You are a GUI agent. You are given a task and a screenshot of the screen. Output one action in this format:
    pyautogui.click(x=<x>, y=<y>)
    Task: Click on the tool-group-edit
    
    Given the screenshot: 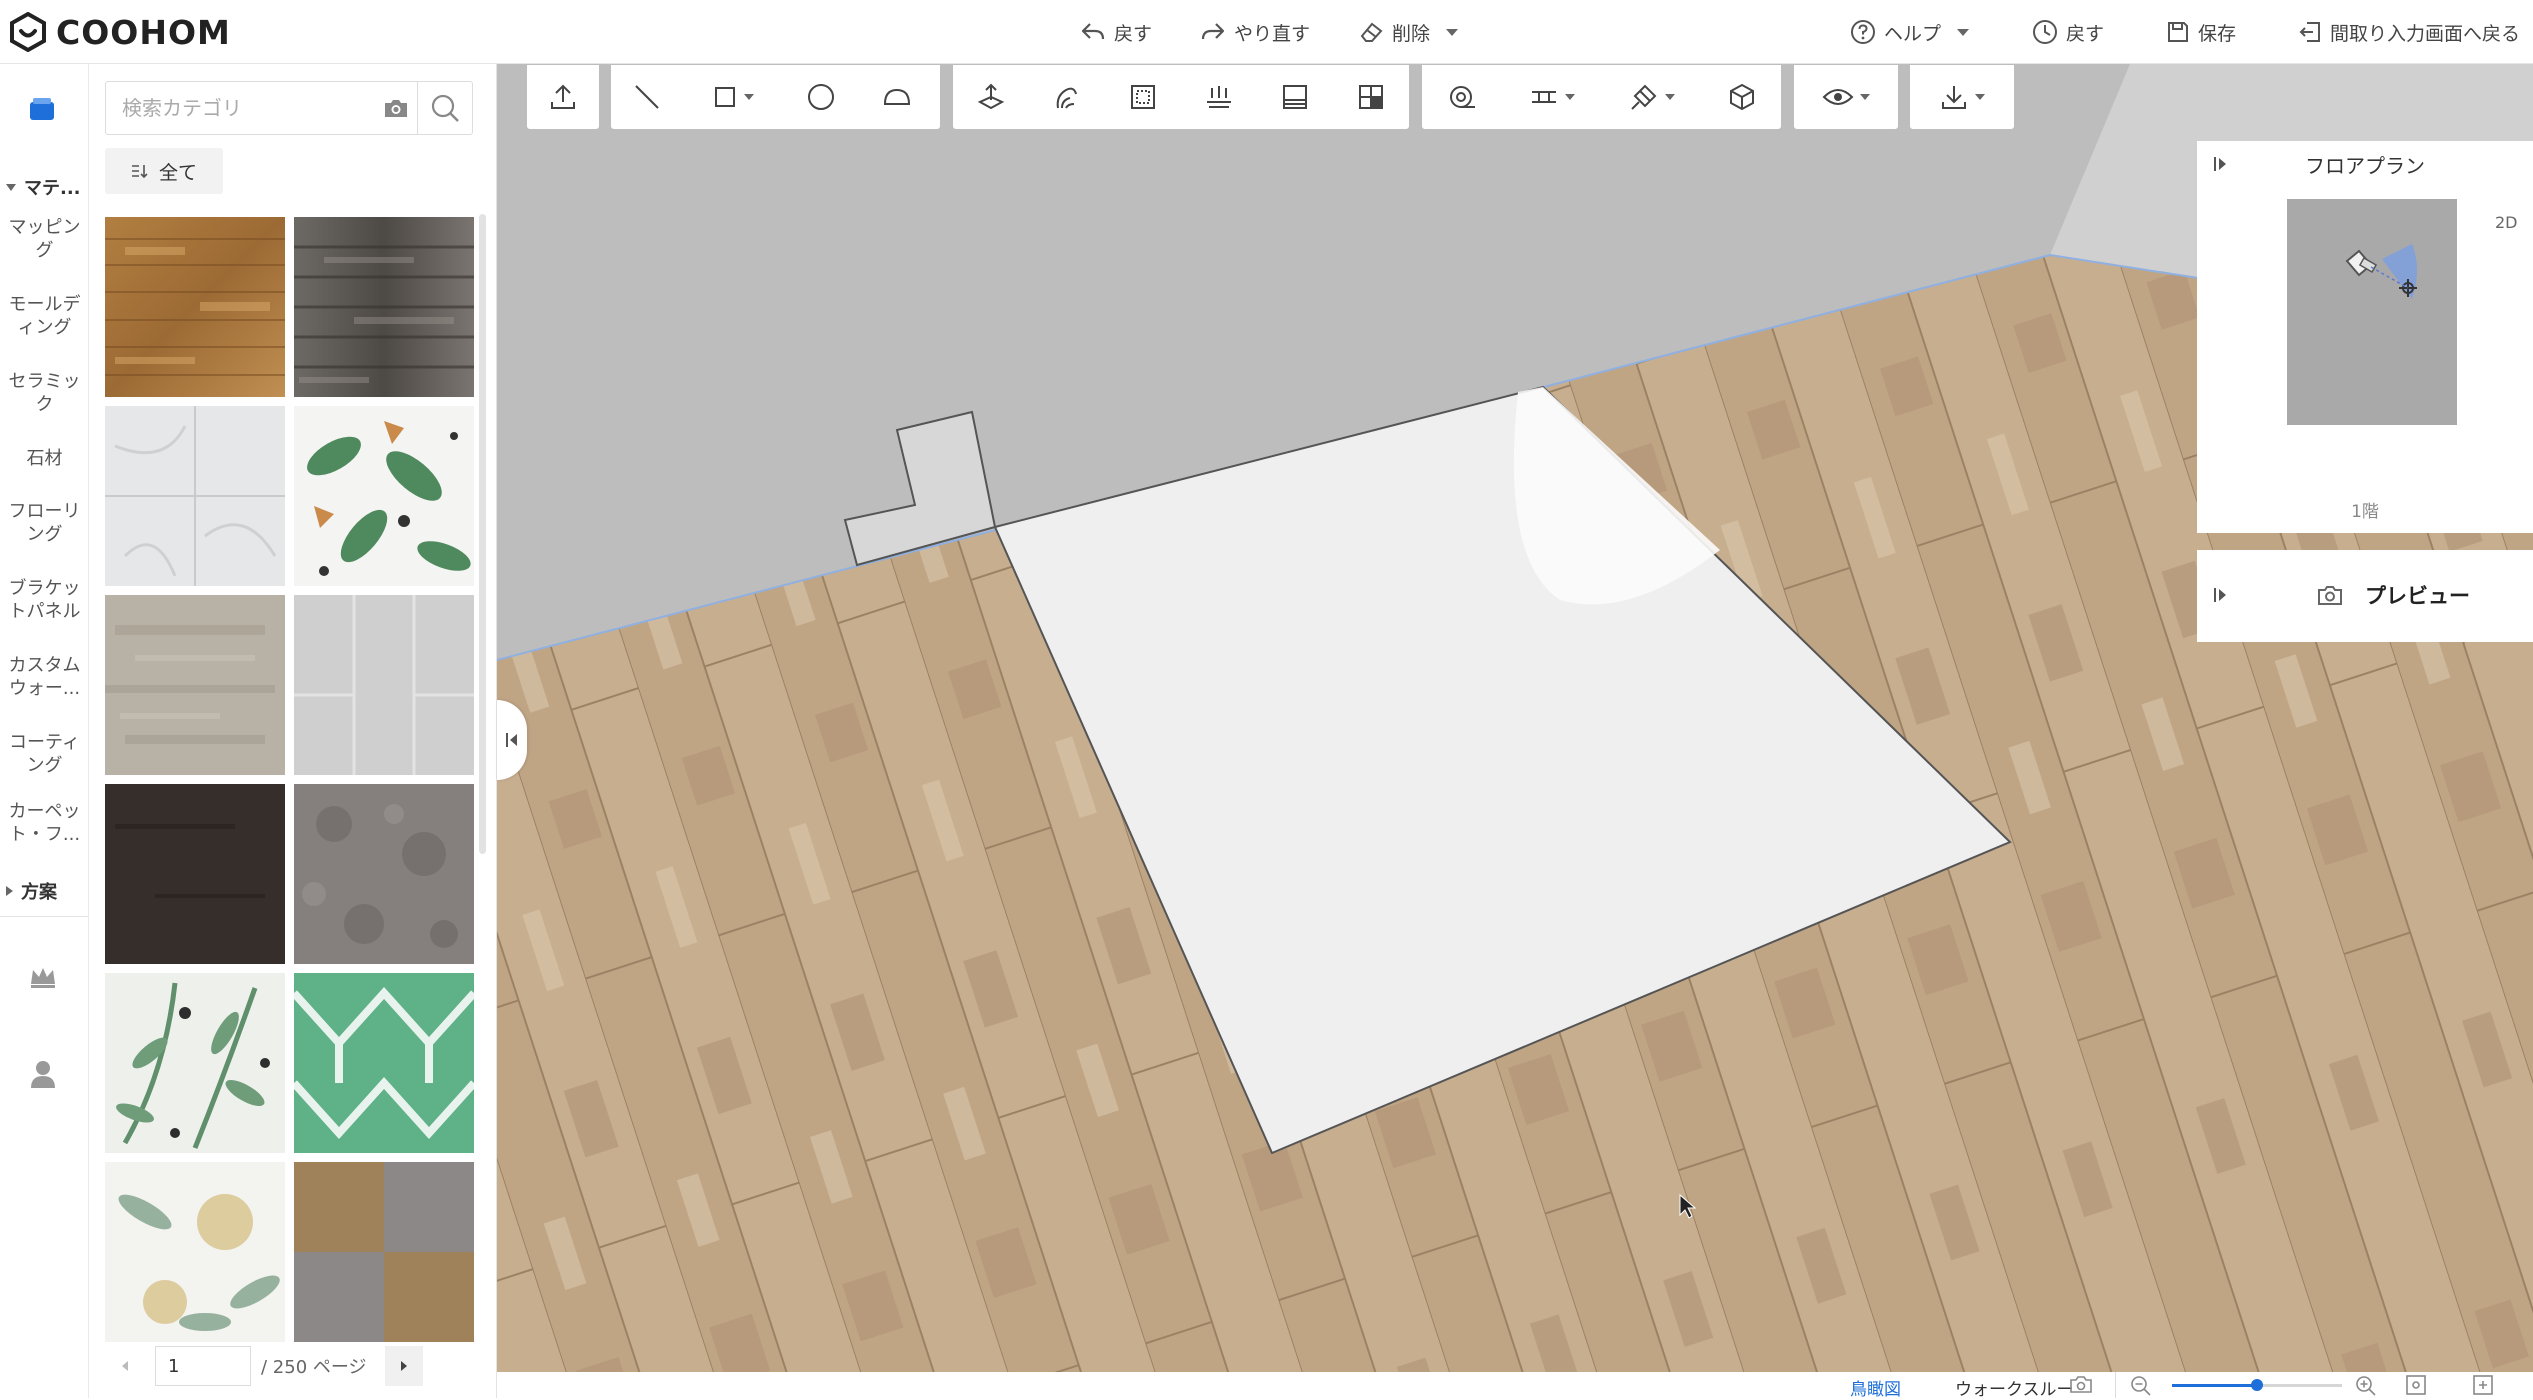 What is the action you would take?
    pyautogui.click(x=1181, y=97)
    